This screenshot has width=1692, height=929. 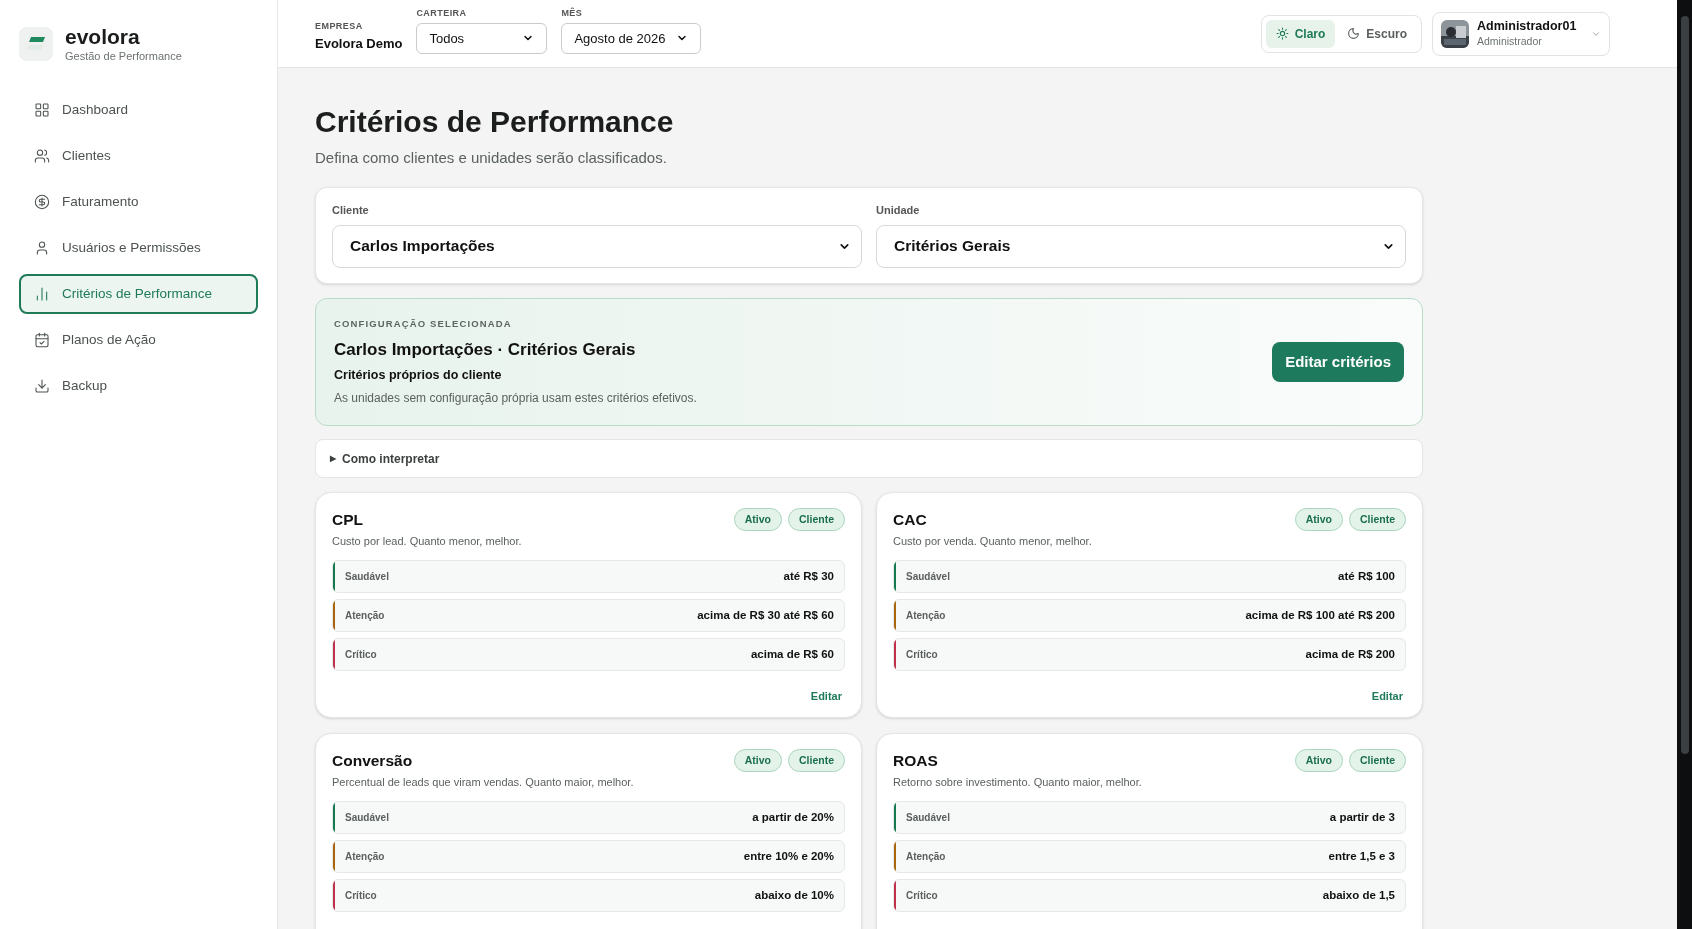 I want to click on threshold-value: acima de R$ 30 até R$ 60, so click(x=765, y=615).